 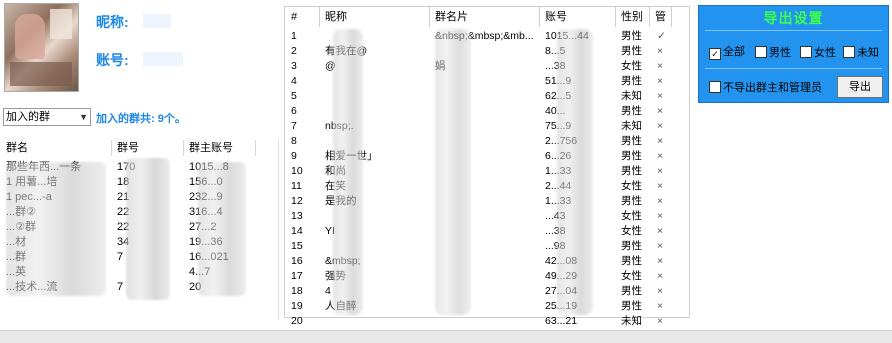 What do you see at coordinates (297, 276) in the screenshot?
I see `member-i-cell: 17` at bounding box center [297, 276].